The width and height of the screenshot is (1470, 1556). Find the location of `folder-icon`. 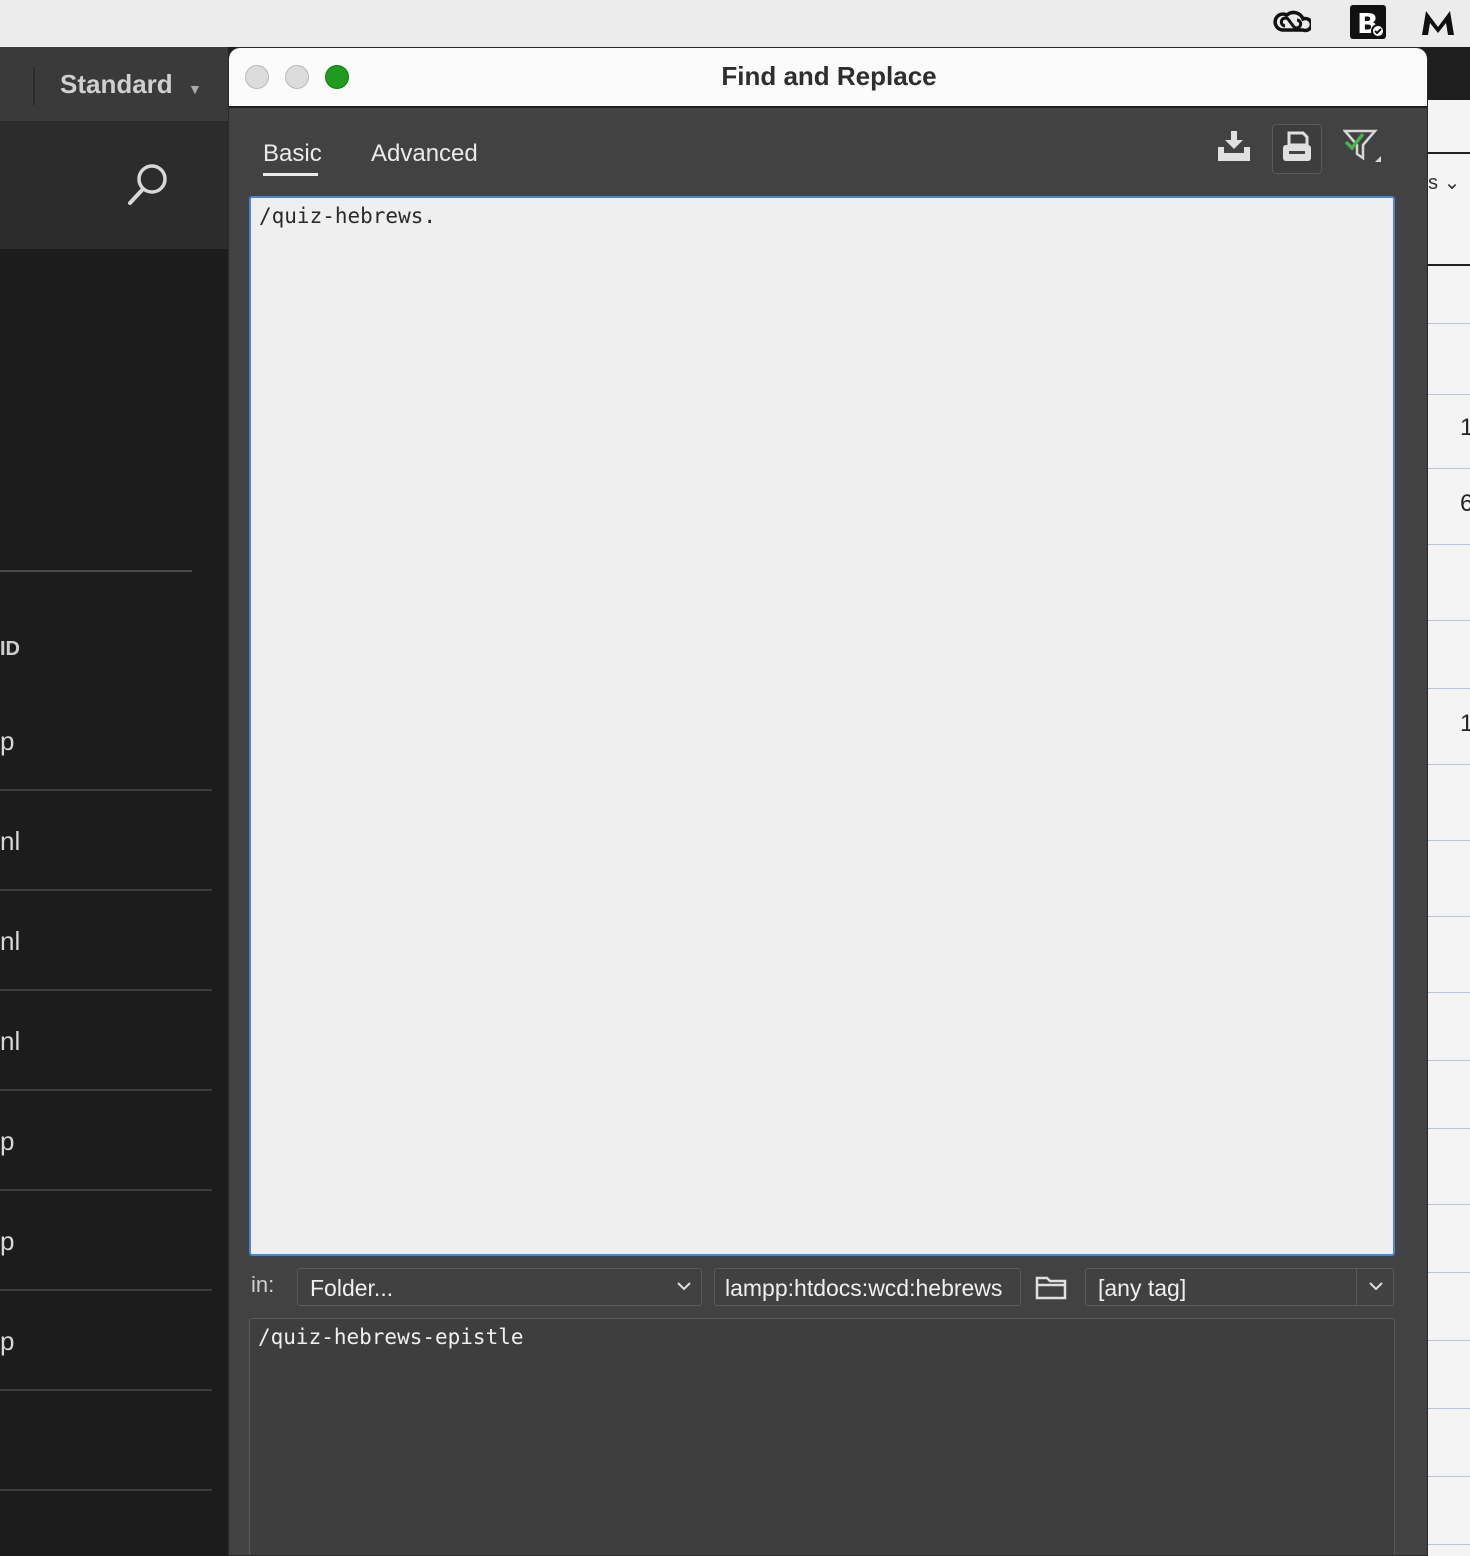

folder-icon is located at coordinates (1051, 1290).